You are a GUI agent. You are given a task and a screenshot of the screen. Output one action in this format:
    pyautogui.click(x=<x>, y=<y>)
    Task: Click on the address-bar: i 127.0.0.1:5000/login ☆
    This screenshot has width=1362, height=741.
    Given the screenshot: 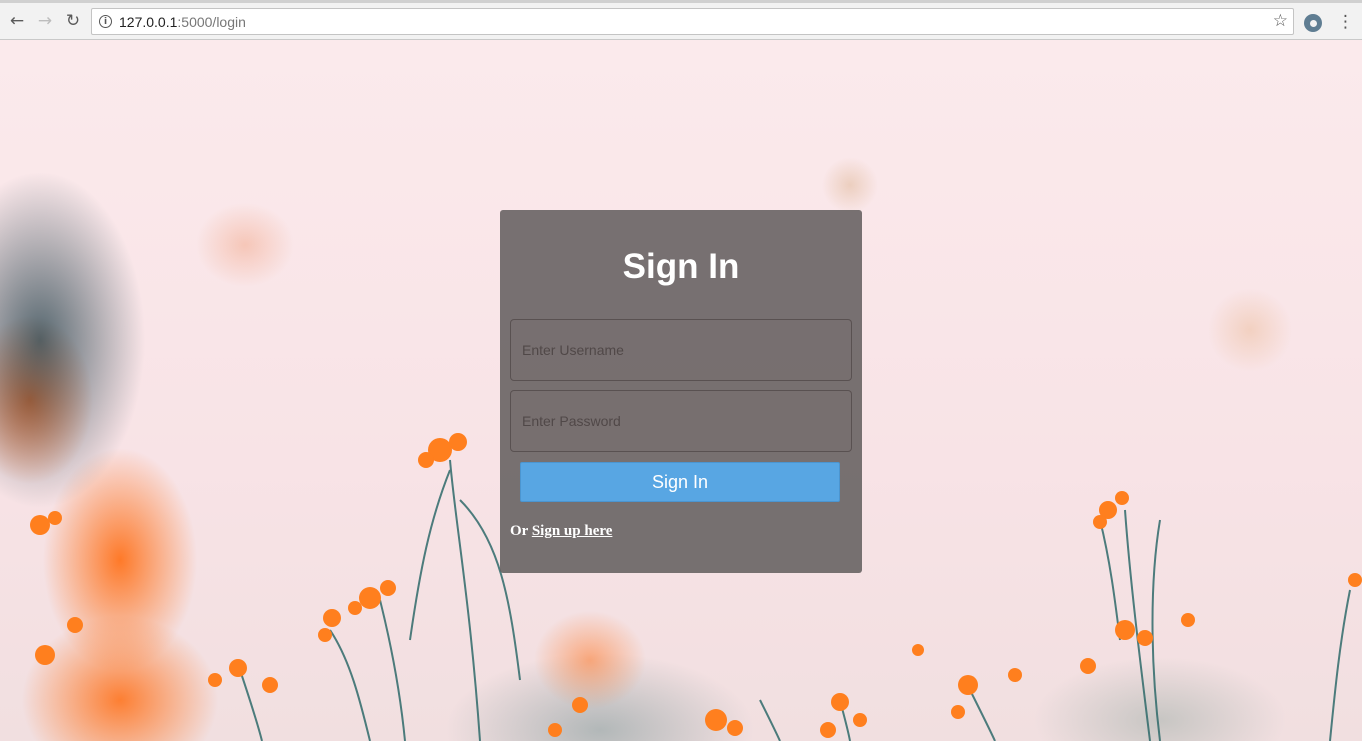 What is the action you would take?
    pyautogui.click(x=692, y=21)
    